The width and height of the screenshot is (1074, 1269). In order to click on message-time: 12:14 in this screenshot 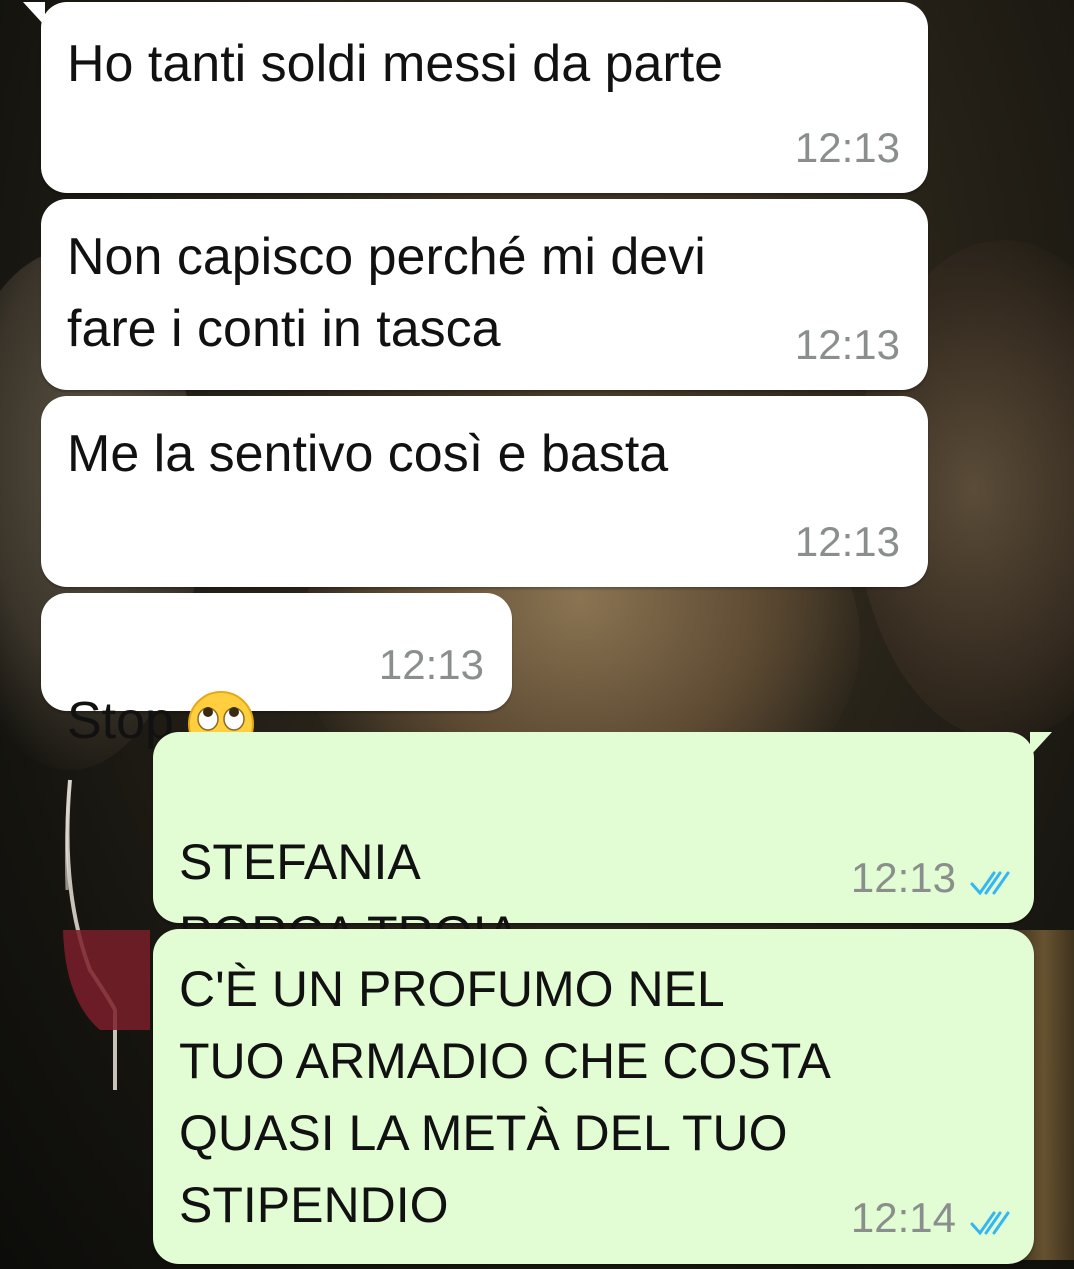, I will do `click(903, 1217)`.